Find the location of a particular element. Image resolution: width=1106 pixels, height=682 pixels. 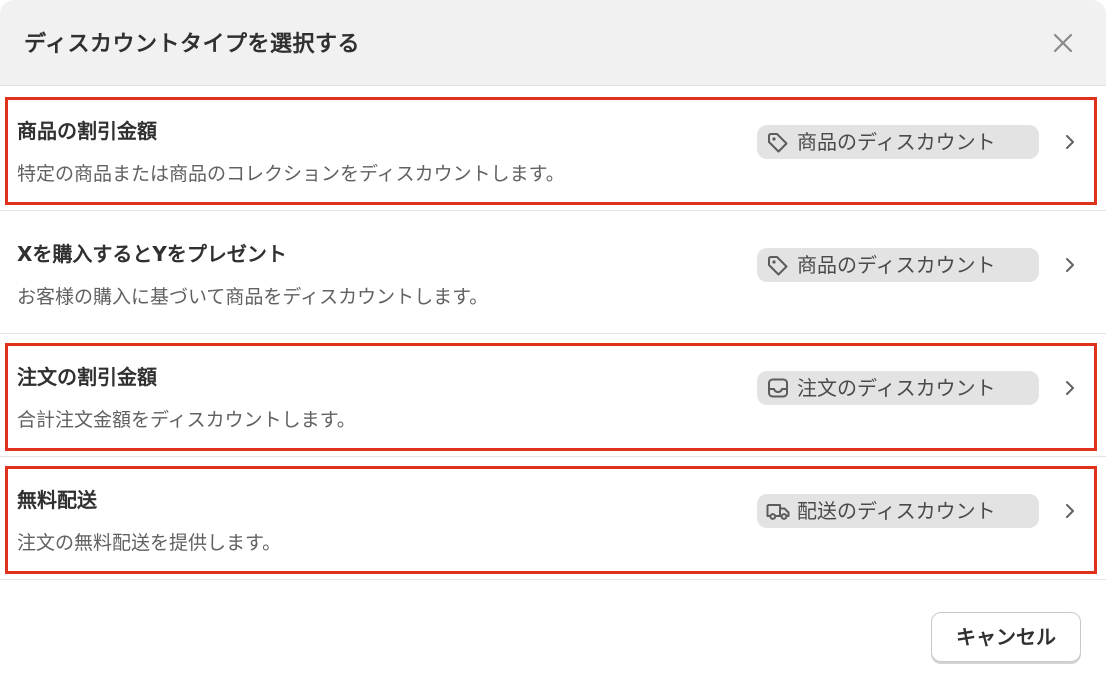

option-title: 無料配送 is located at coordinates (57, 500).